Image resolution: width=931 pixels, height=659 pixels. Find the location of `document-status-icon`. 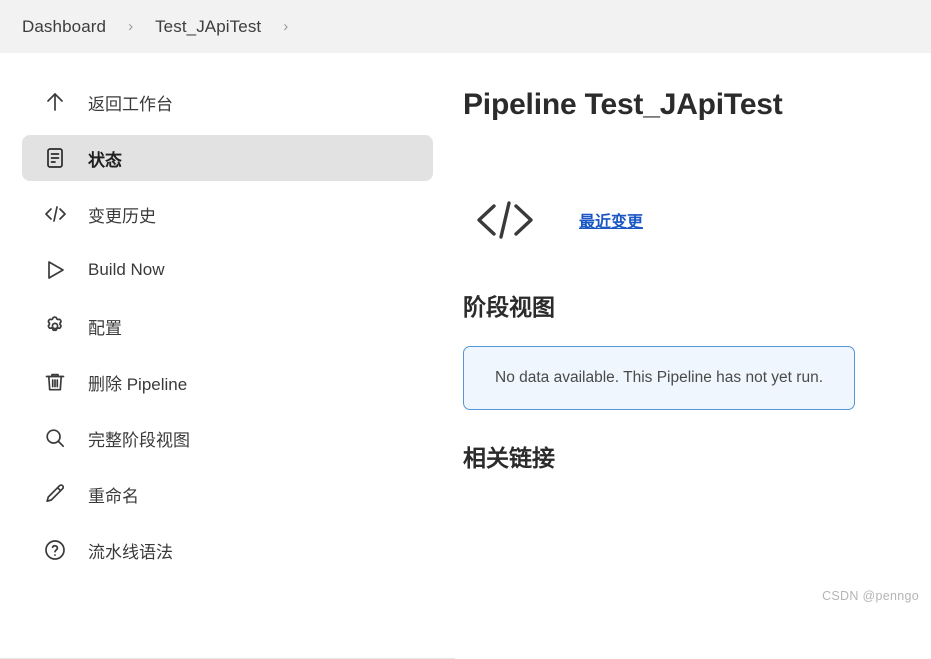

document-status-icon is located at coordinates (55, 158).